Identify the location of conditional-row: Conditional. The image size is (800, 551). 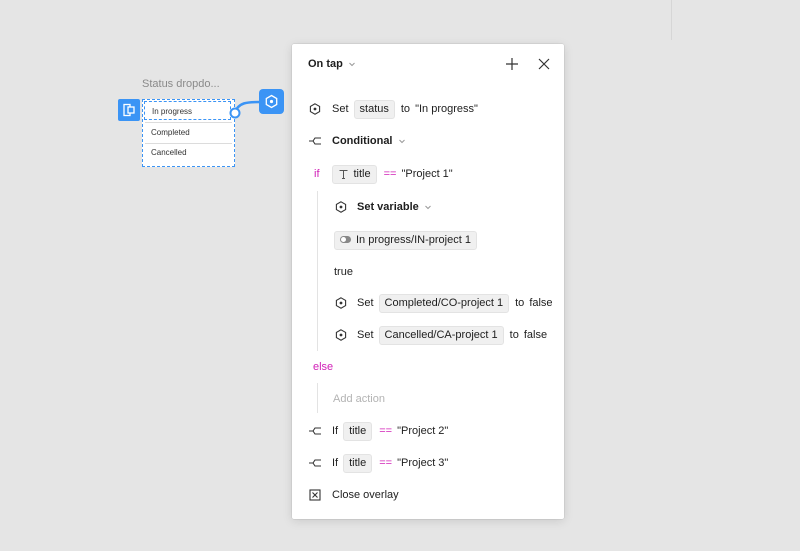
(357, 141).